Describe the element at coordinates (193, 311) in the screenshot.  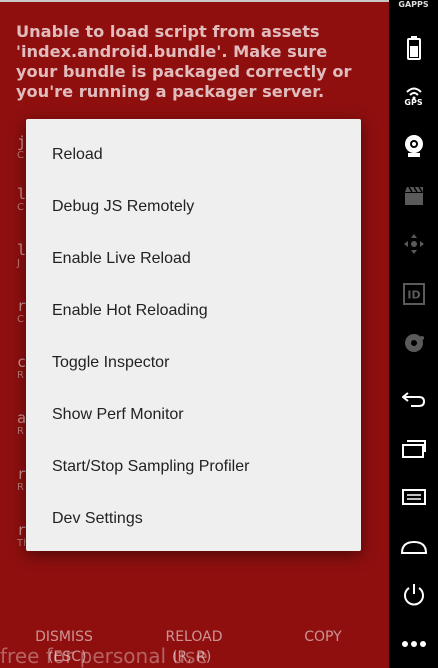
I see `menu-item-enable-hot-reloading: Enable Hot Reloading` at that location.